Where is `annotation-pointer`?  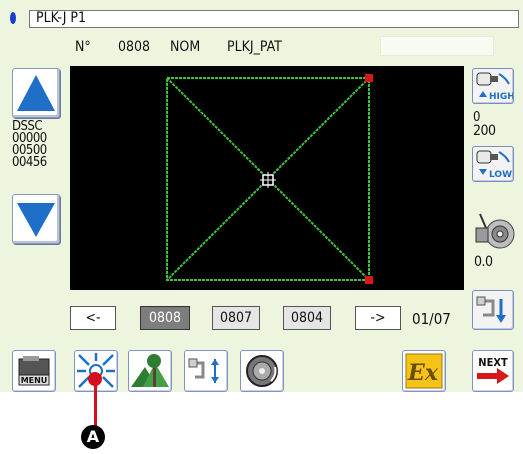 annotation-pointer is located at coordinates (95, 379).